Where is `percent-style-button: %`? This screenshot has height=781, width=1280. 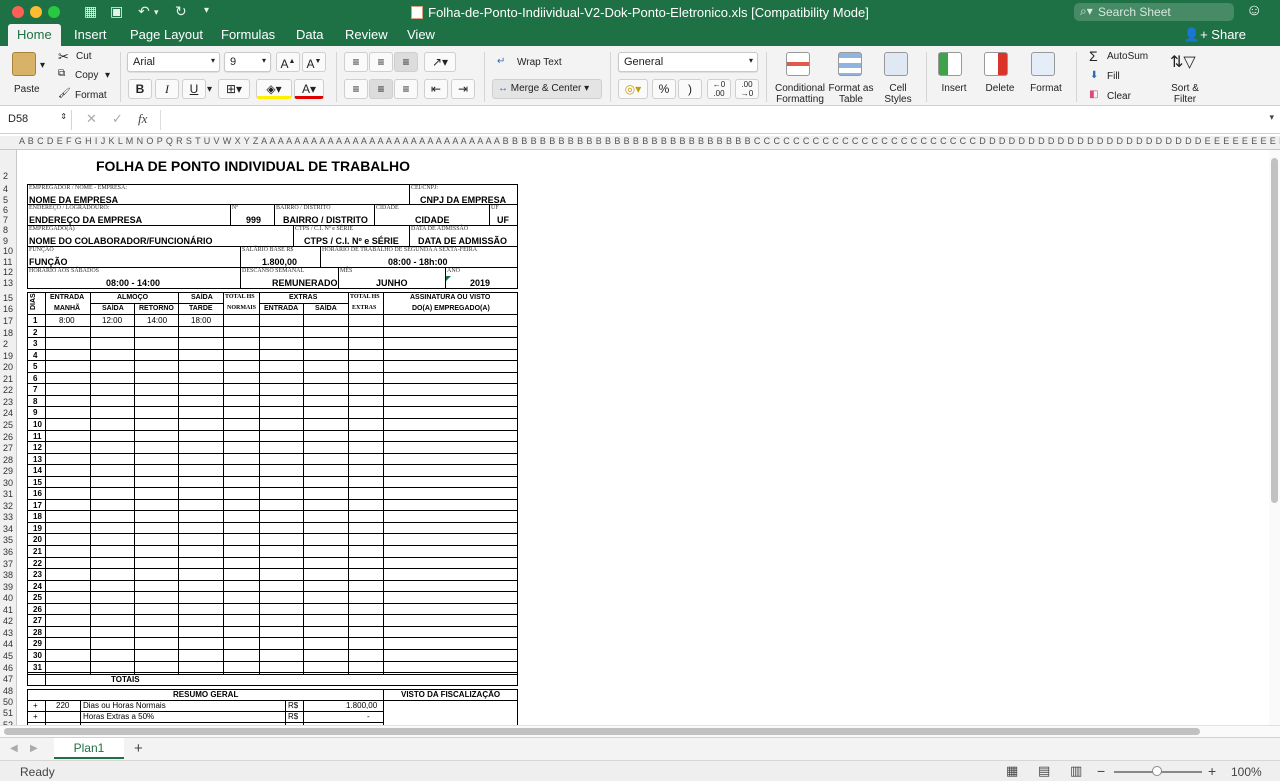
percent-style-button: % is located at coordinates (664, 89).